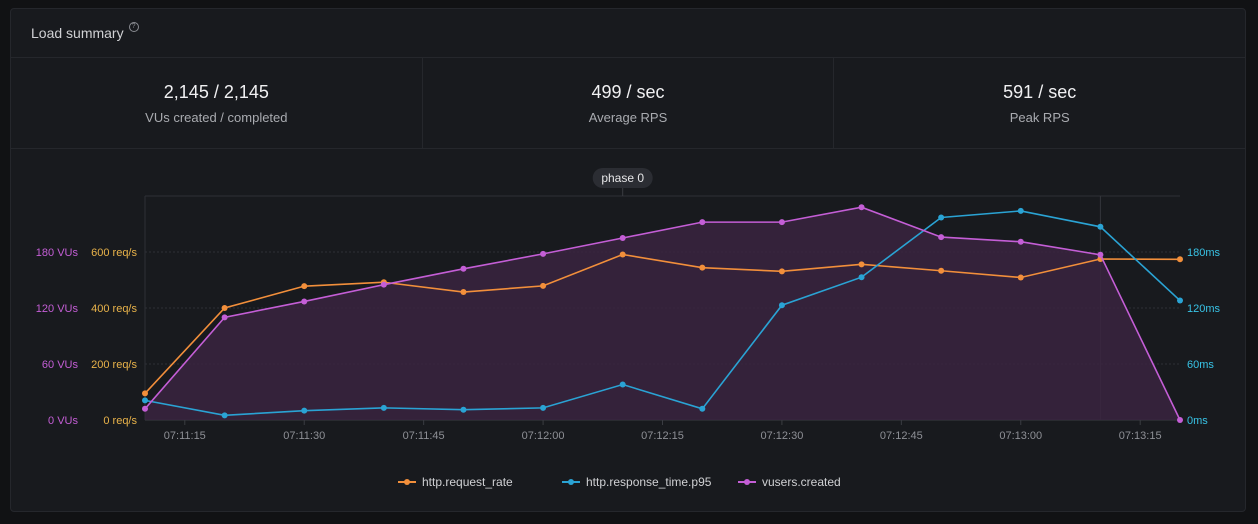 The image size is (1258, 524). What do you see at coordinates (63, 421) in the screenshot?
I see `y-tick-vus: 0 VUs` at bounding box center [63, 421].